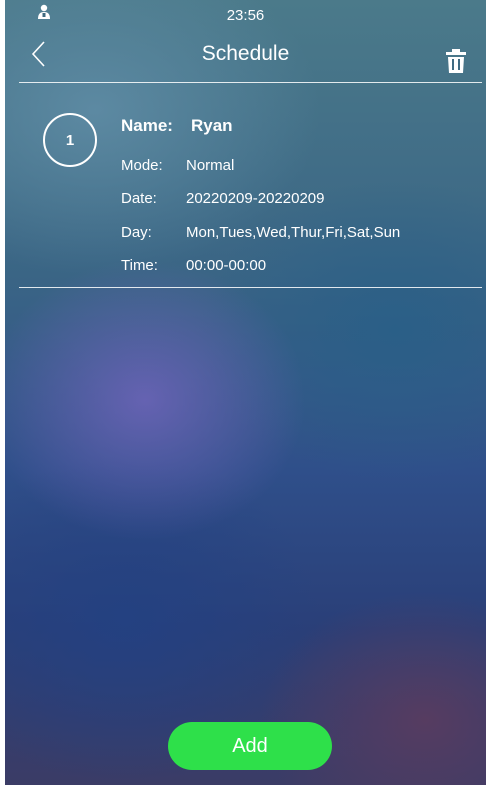 This screenshot has width=491, height=785. I want to click on header-divider, so click(250, 82).